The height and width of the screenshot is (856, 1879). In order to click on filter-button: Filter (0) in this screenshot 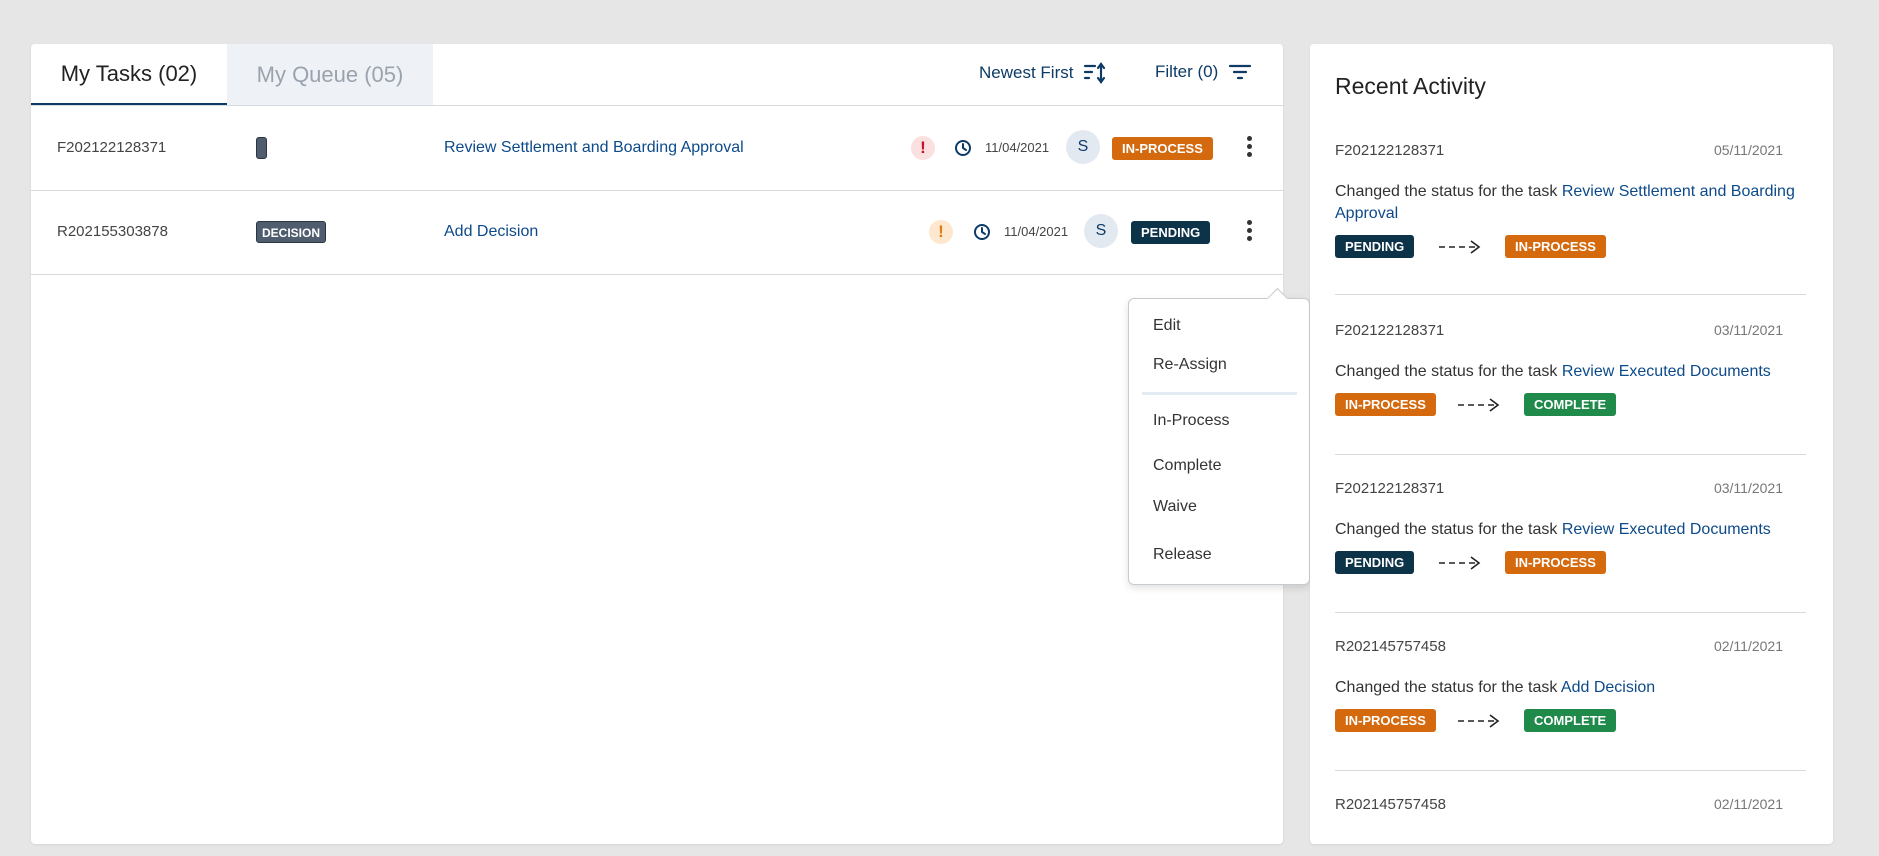, I will do `click(1203, 72)`.